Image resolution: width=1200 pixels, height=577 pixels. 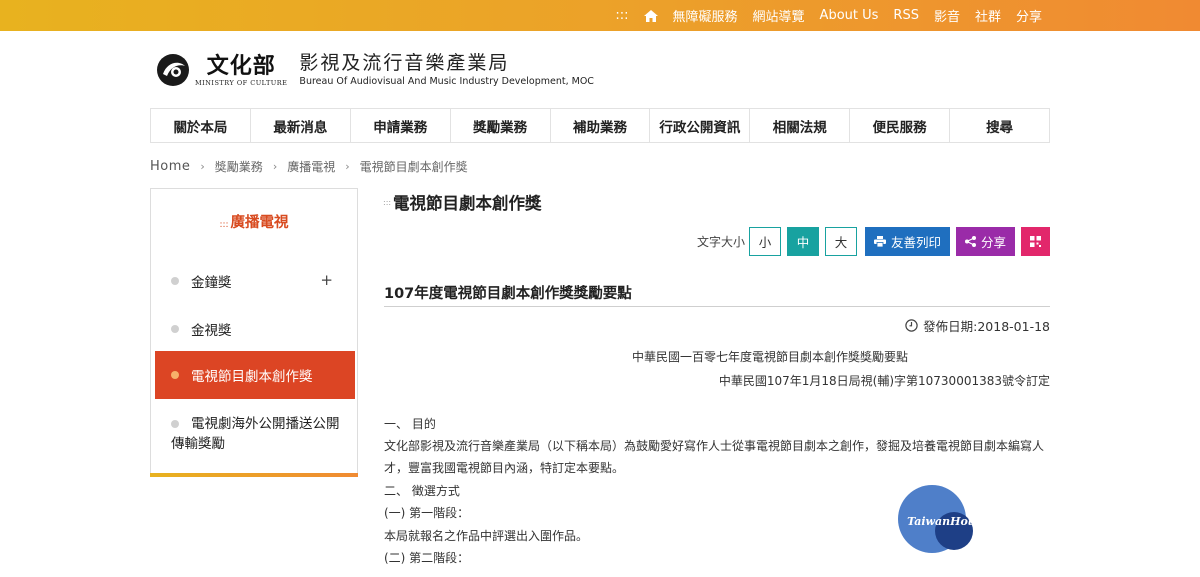 What do you see at coordinates (906, 15) in the screenshot?
I see `link-rss: RSS` at bounding box center [906, 15].